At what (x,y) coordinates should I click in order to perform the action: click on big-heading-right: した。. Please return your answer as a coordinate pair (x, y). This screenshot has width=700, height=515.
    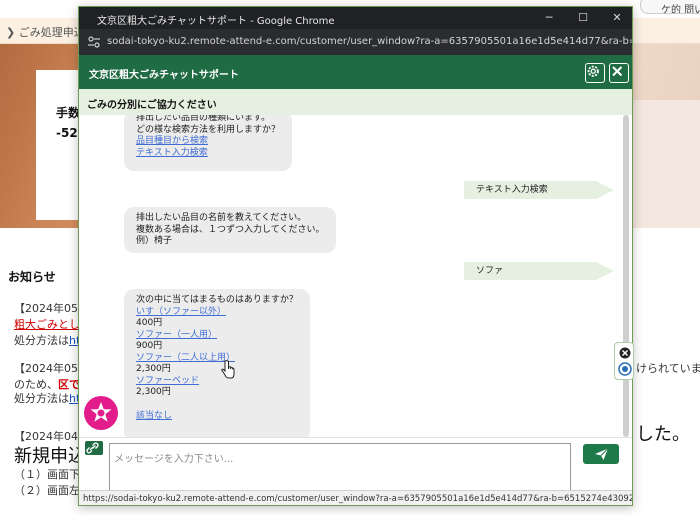
    Looking at the image, I should click on (663, 434).